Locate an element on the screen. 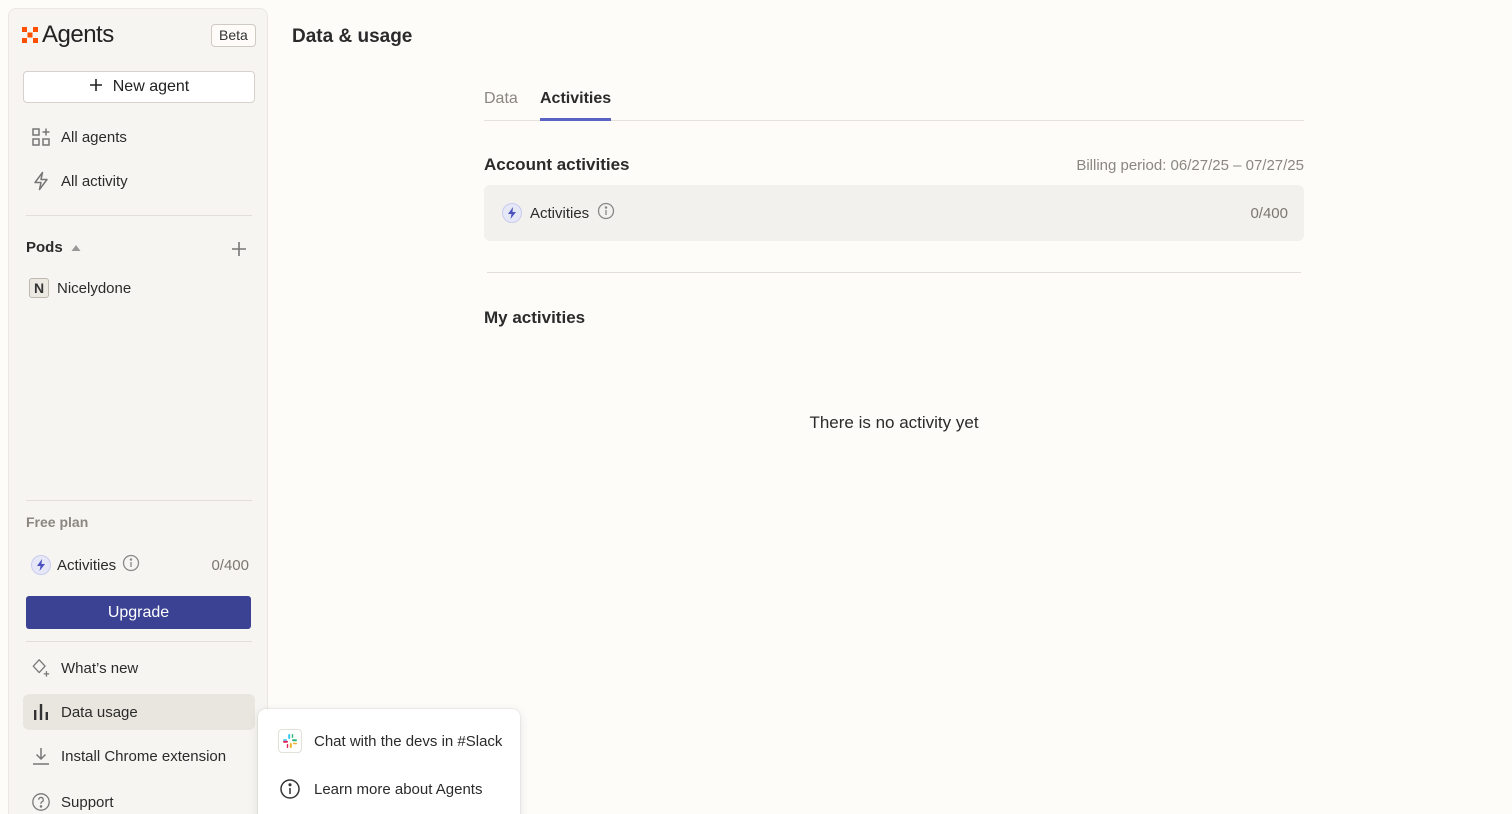 This screenshot has height=814, width=1512. caret-up-icon is located at coordinates (76, 247).